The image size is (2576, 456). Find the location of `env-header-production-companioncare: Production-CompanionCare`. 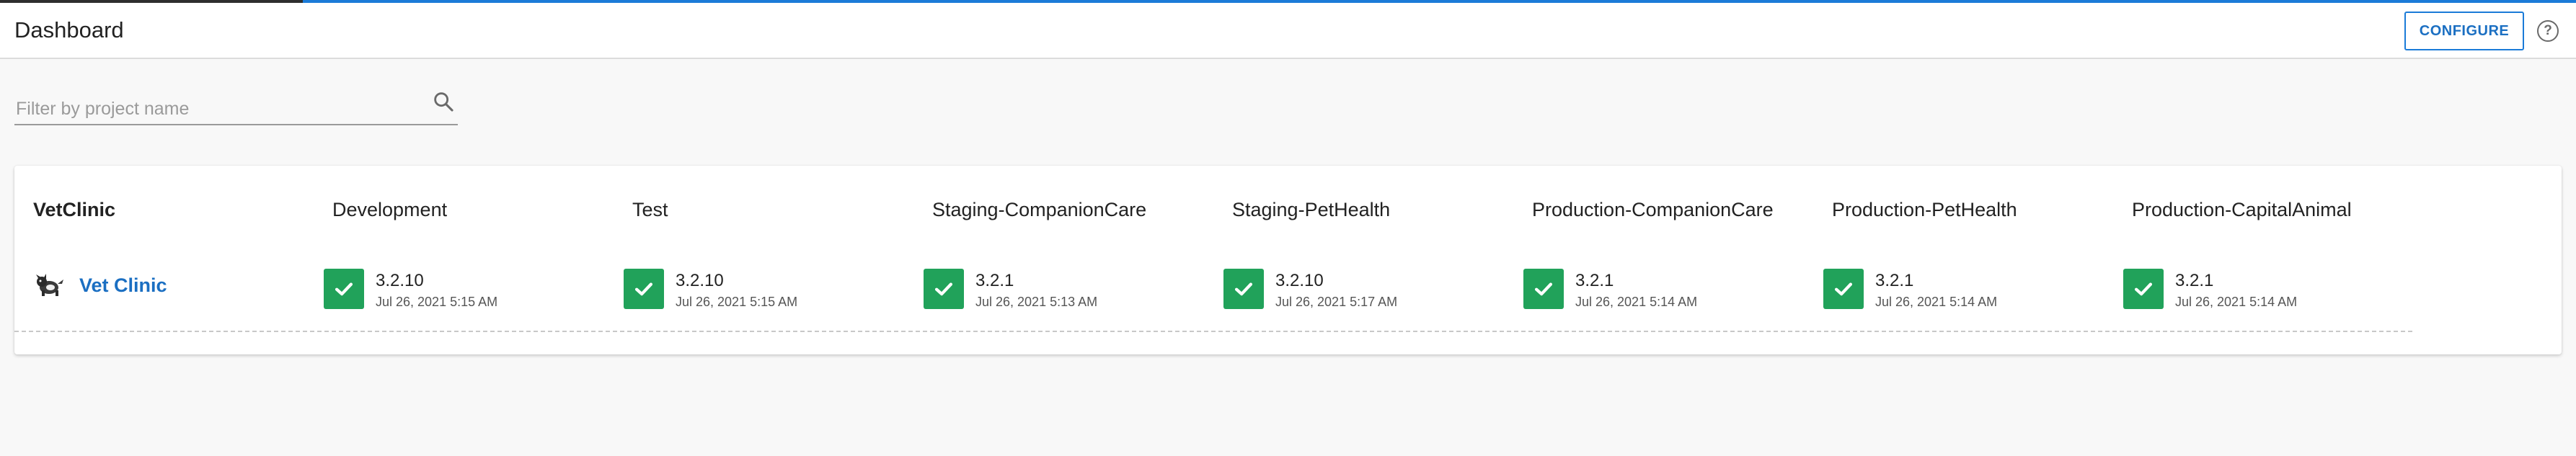

env-header-production-companioncare: Production-CompanionCare is located at coordinates (1653, 209).